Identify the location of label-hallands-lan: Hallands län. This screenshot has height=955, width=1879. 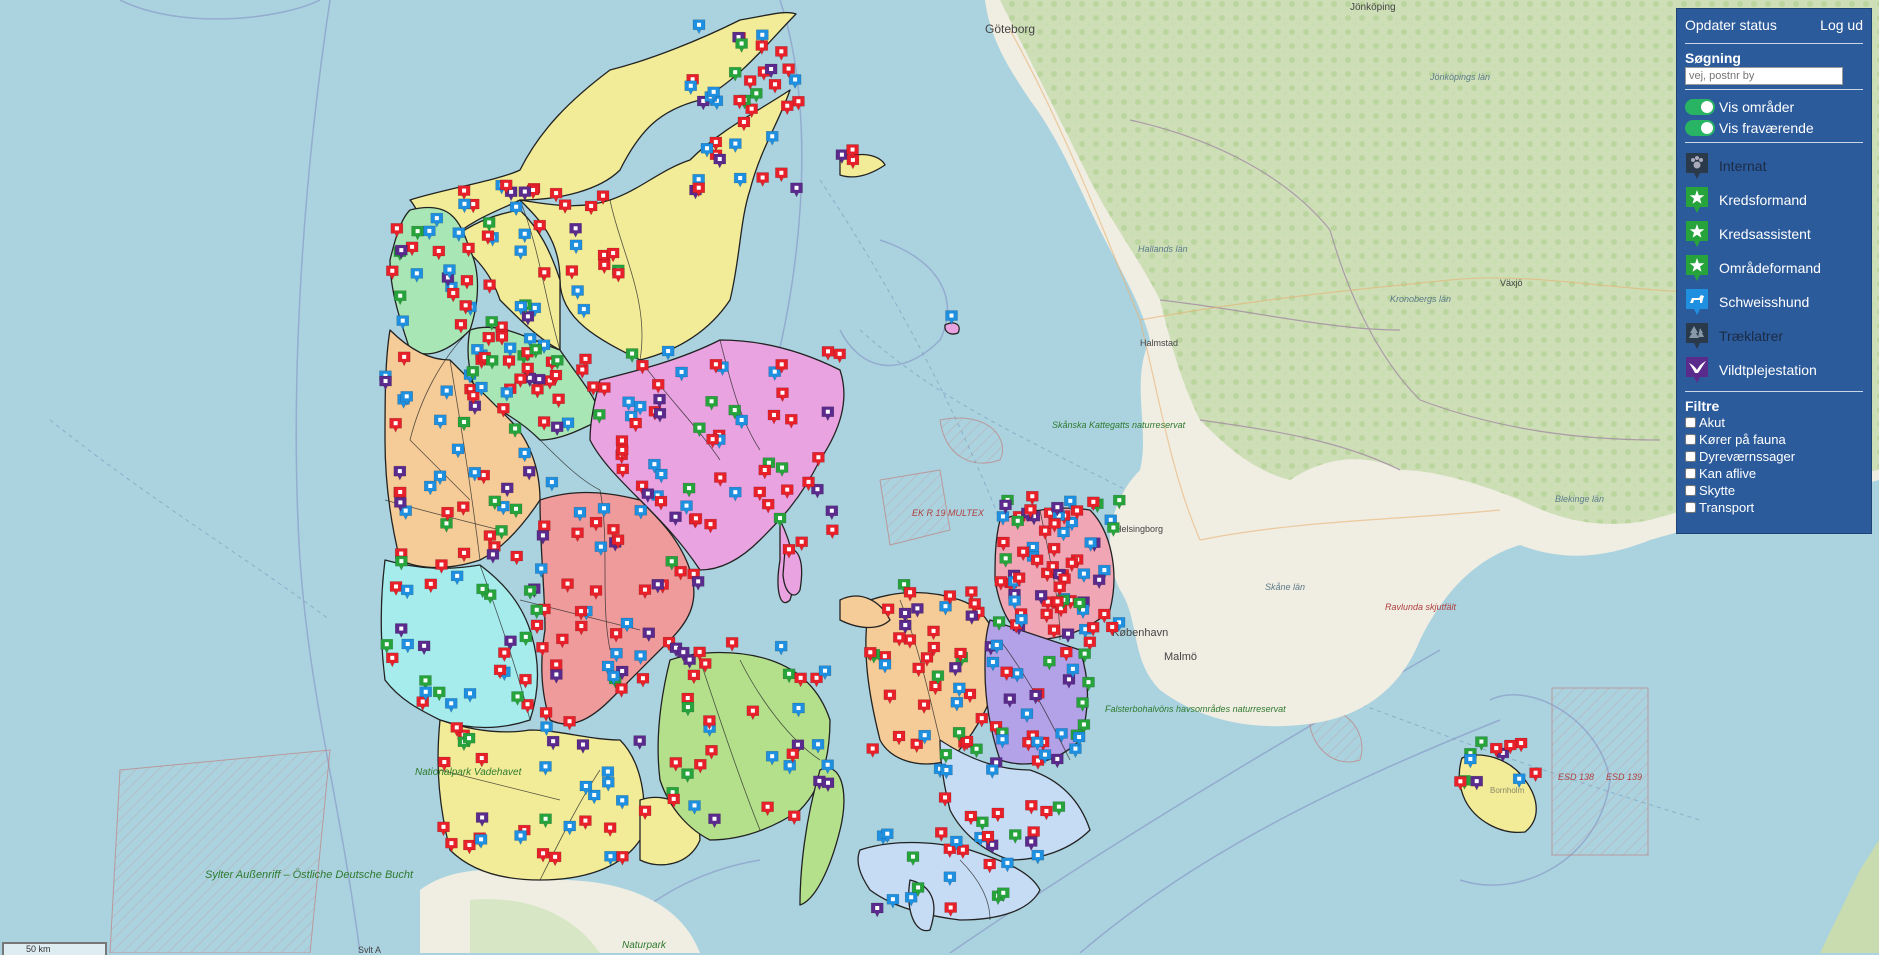
(1163, 249).